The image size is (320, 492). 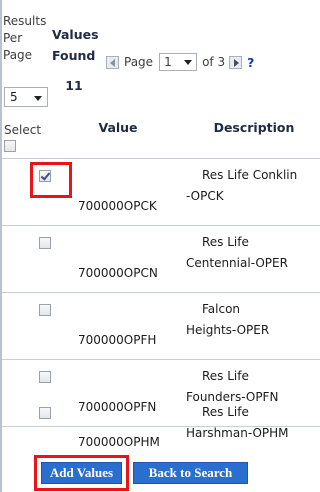 I want to click on results-per-page-value: 5, so click(x=14, y=97).